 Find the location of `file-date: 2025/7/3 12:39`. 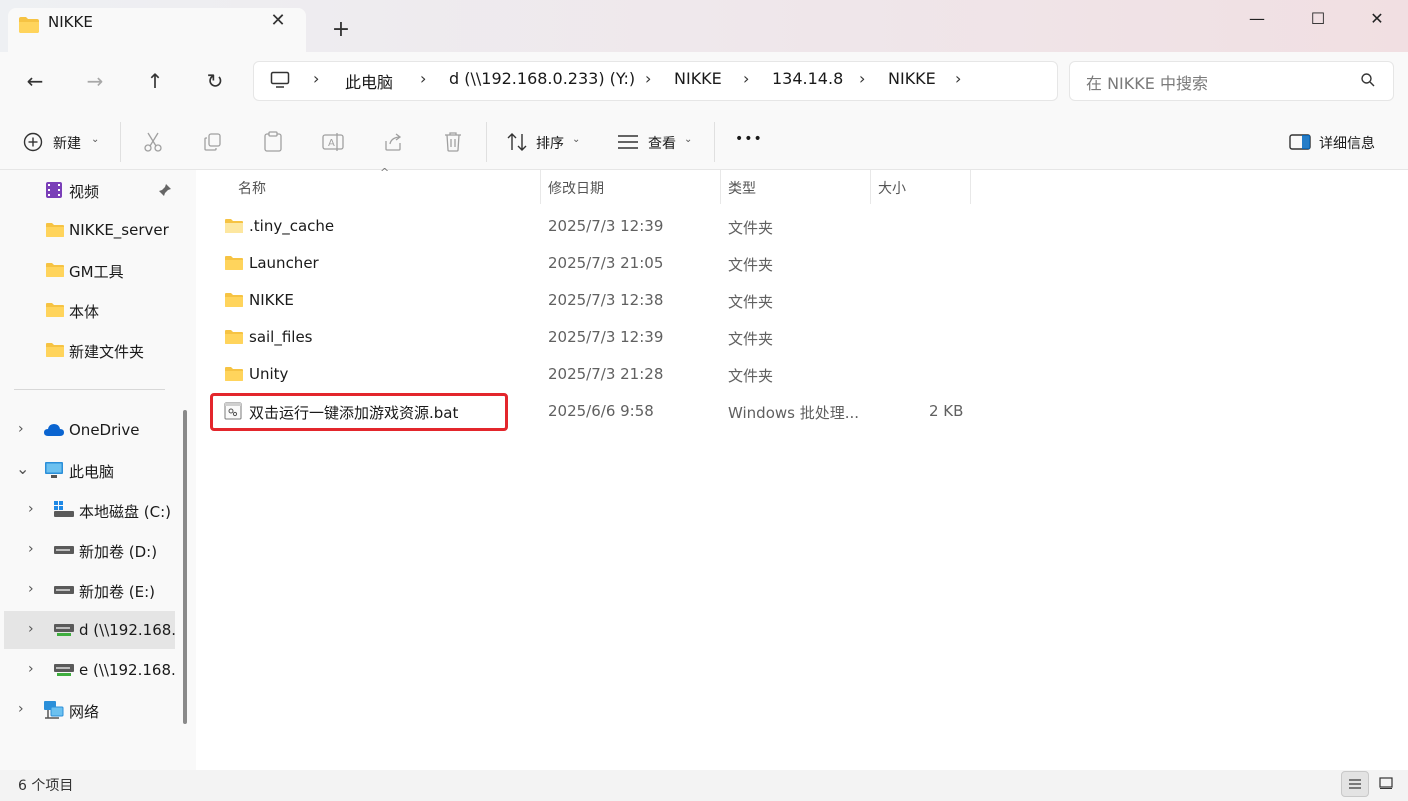

file-date: 2025/7/3 12:39 is located at coordinates (606, 226).